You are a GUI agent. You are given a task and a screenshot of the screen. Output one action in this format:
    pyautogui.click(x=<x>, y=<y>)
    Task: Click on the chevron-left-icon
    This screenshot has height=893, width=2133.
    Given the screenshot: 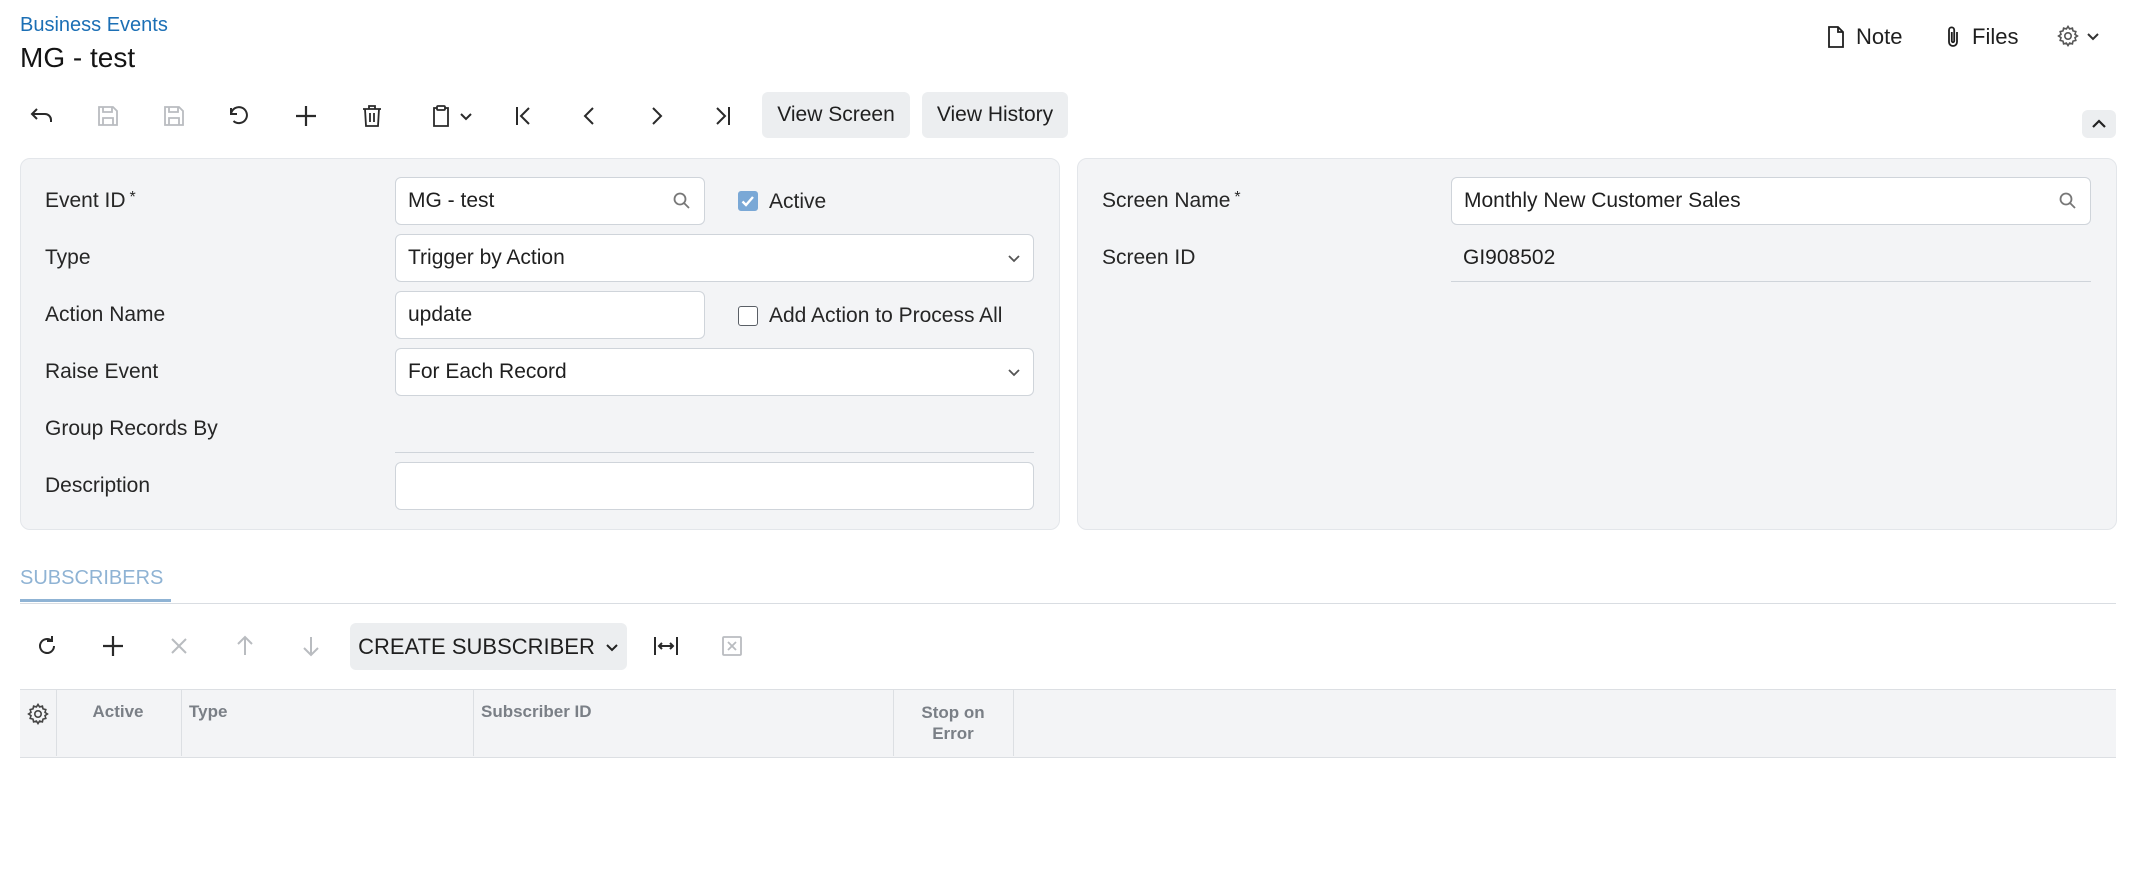 What is the action you would take?
    pyautogui.click(x=590, y=116)
    